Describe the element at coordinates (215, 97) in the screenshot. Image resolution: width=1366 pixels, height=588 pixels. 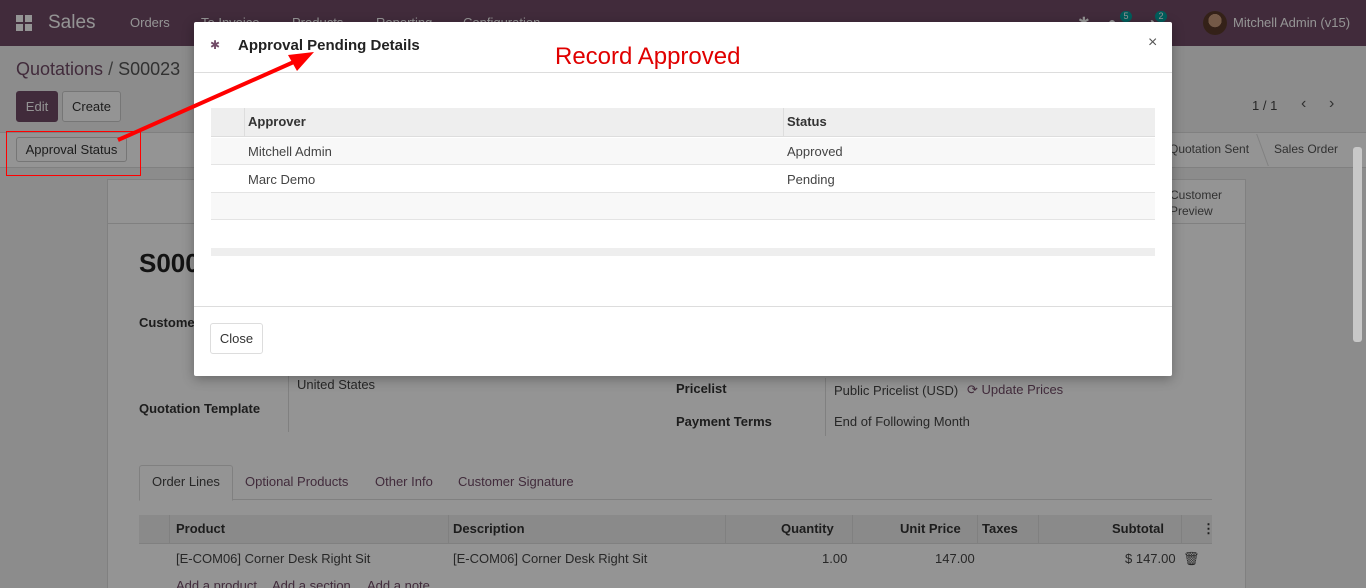
I see `annotation-arrow` at that location.